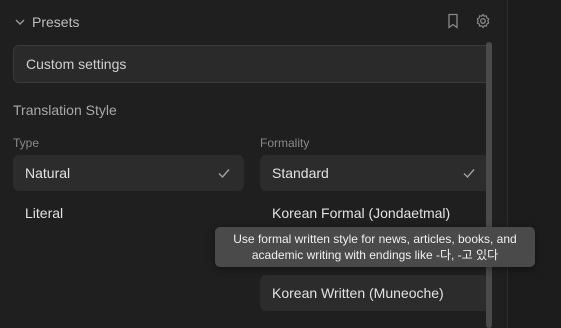 The height and width of the screenshot is (328, 561). I want to click on option-label: Korean Written (Muneoche), so click(358, 293).